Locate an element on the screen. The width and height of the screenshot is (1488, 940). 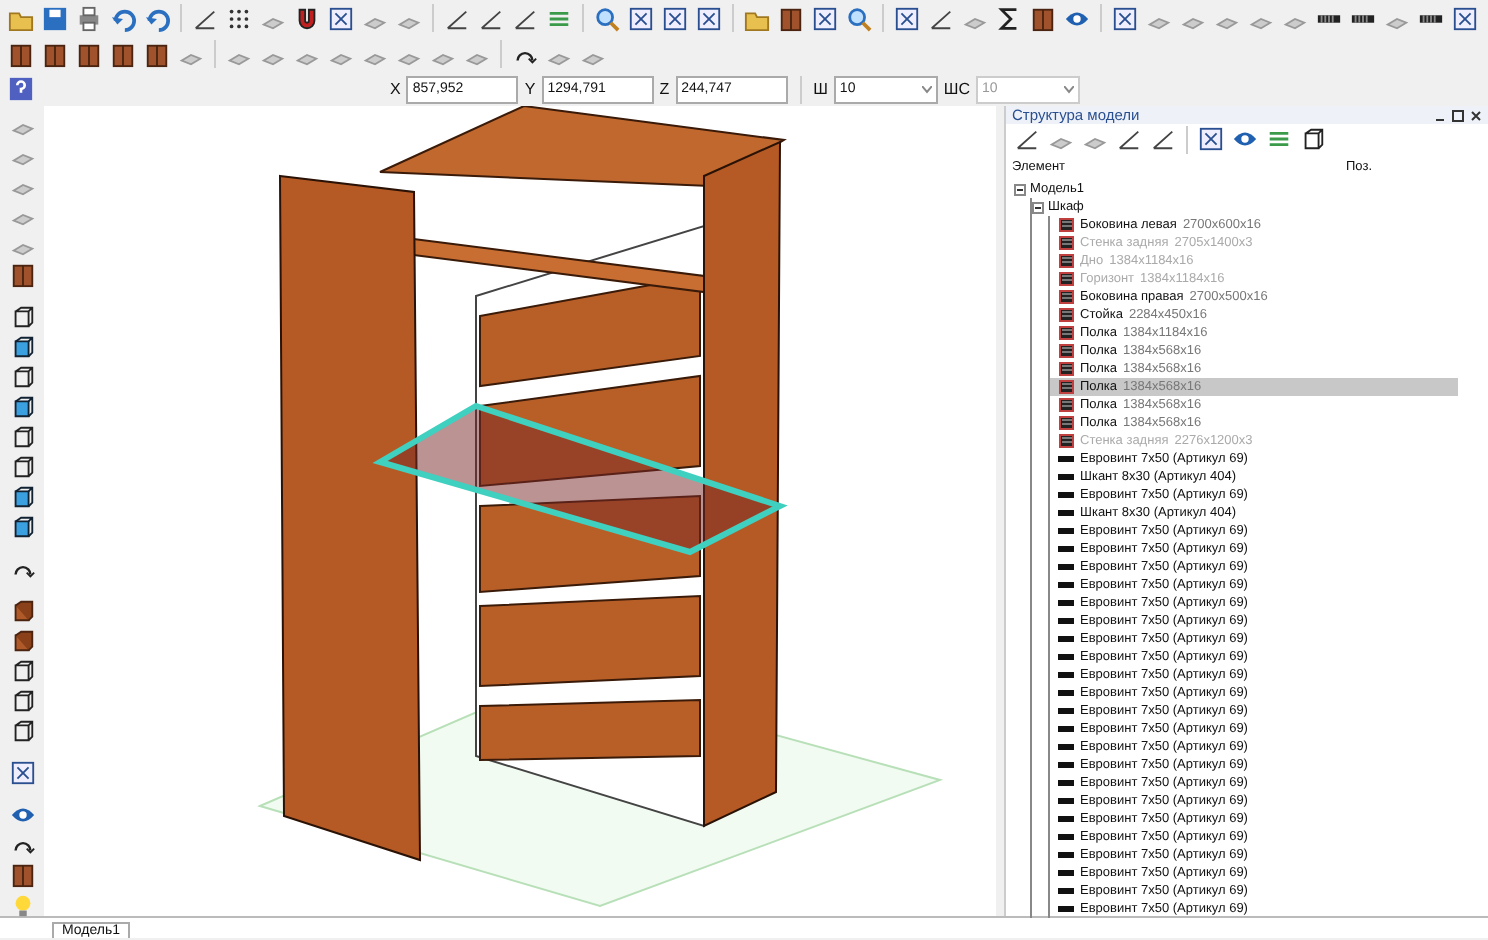
sigma-icon is located at coordinates (1009, 18).